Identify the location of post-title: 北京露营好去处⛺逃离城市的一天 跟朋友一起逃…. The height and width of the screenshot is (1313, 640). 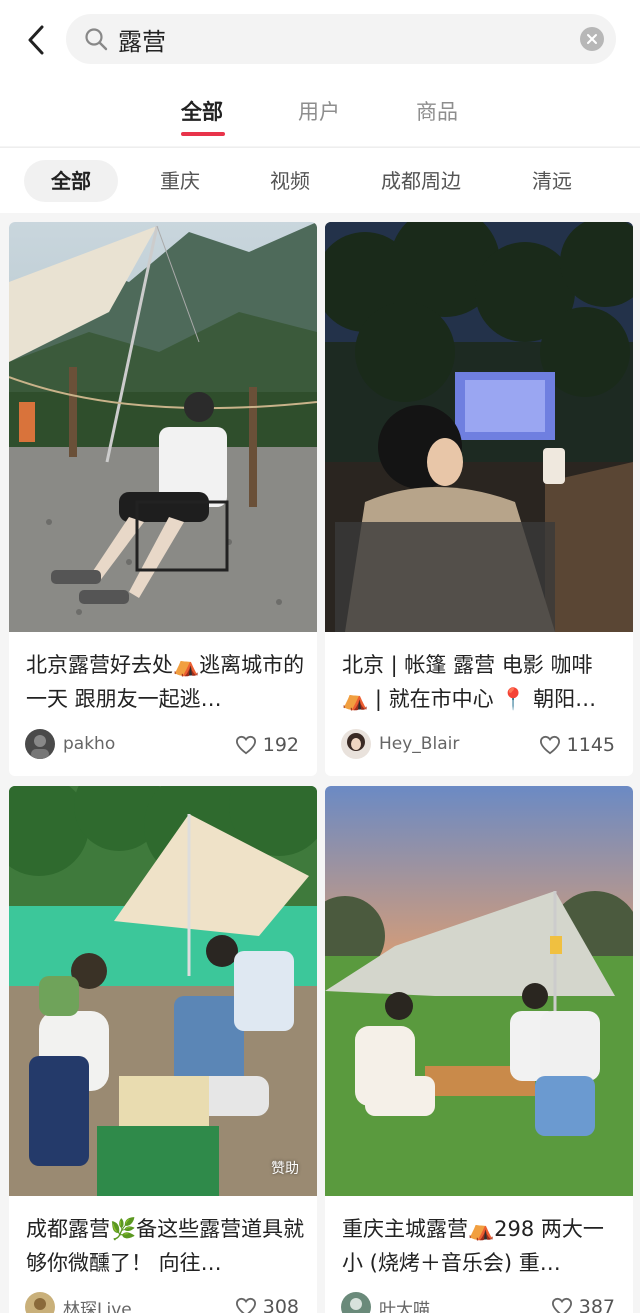
(165, 682).